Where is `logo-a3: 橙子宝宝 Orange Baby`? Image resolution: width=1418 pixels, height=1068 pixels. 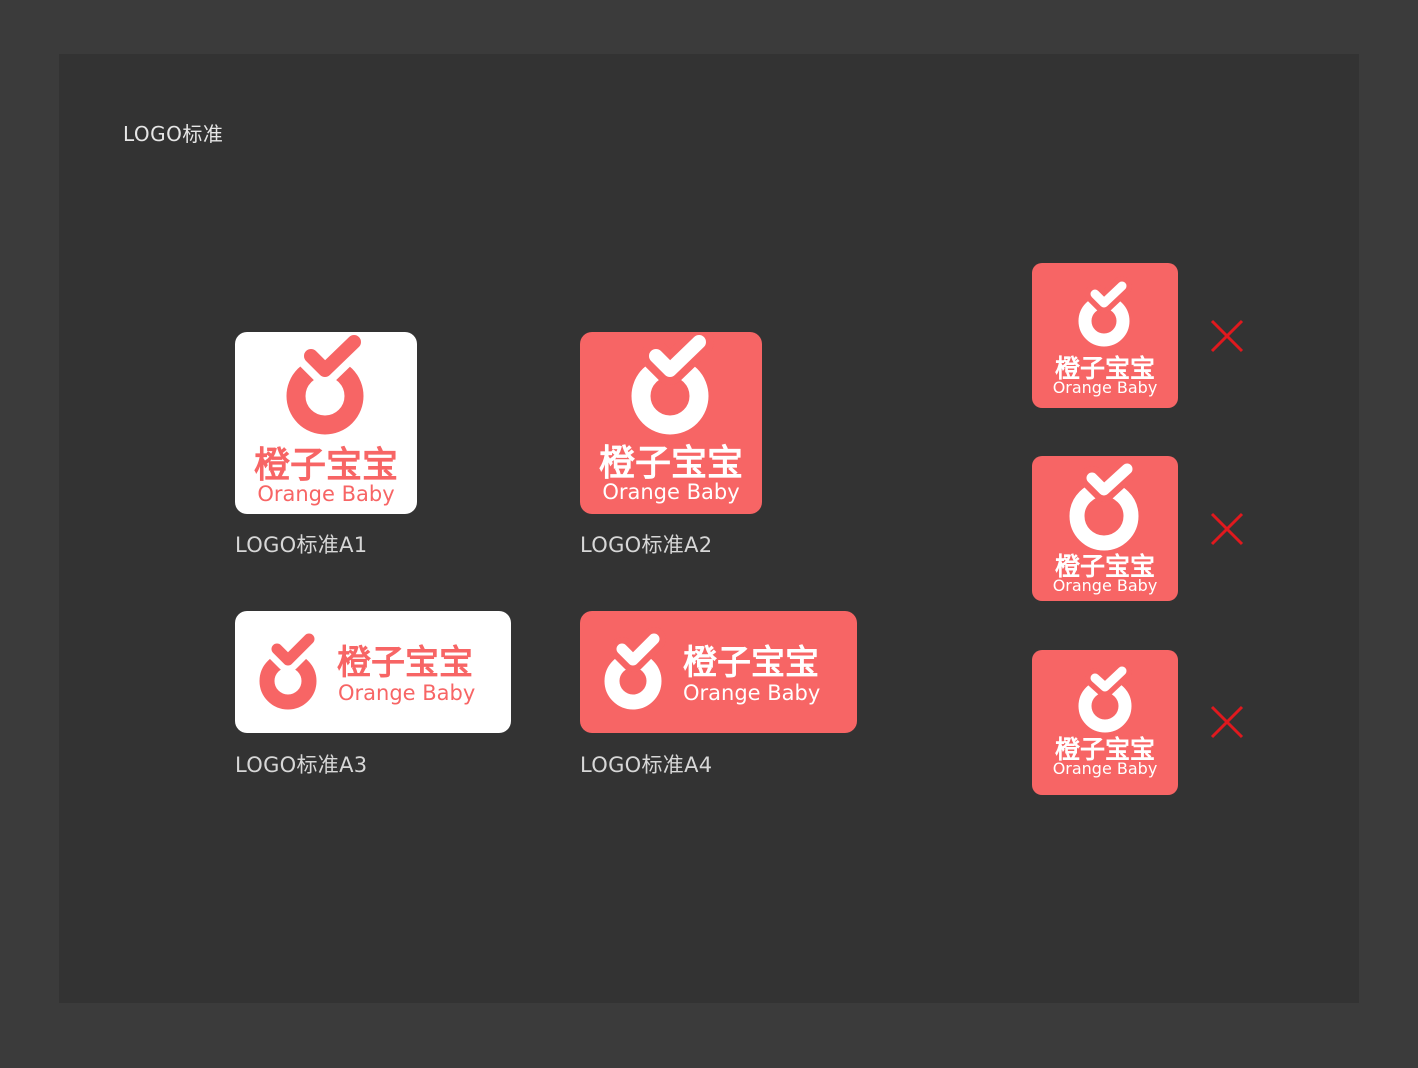 logo-a3: 橙子宝宝 Orange Baby is located at coordinates (373, 672).